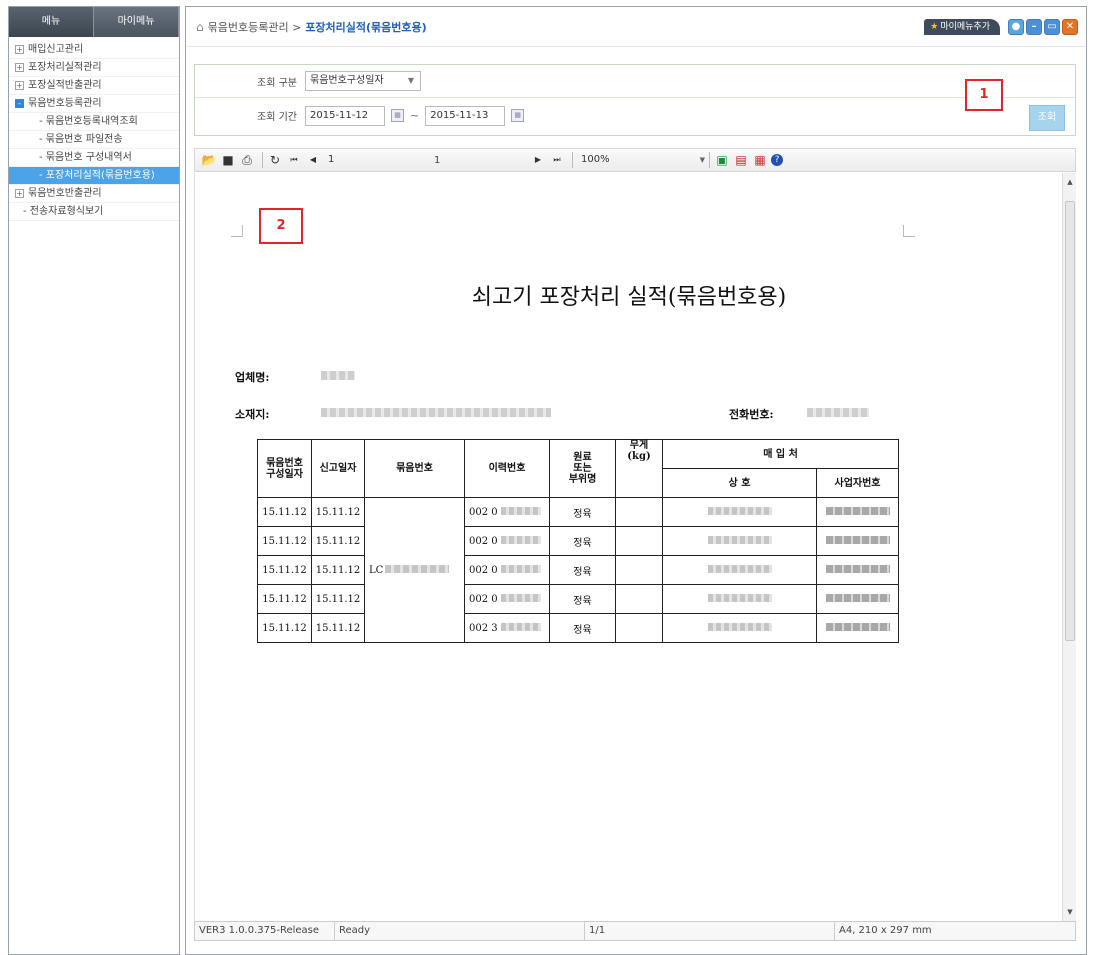 The image size is (1097, 955). What do you see at coordinates (88, 121) in the screenshot?
I see `sidebar-item-label: - 묶음번호등록내역조회` at bounding box center [88, 121].